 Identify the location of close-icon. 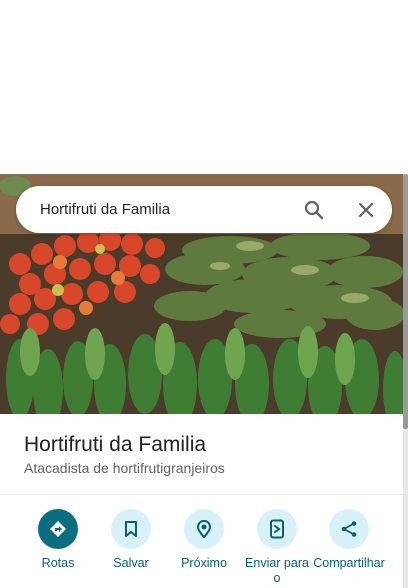
(366, 210).